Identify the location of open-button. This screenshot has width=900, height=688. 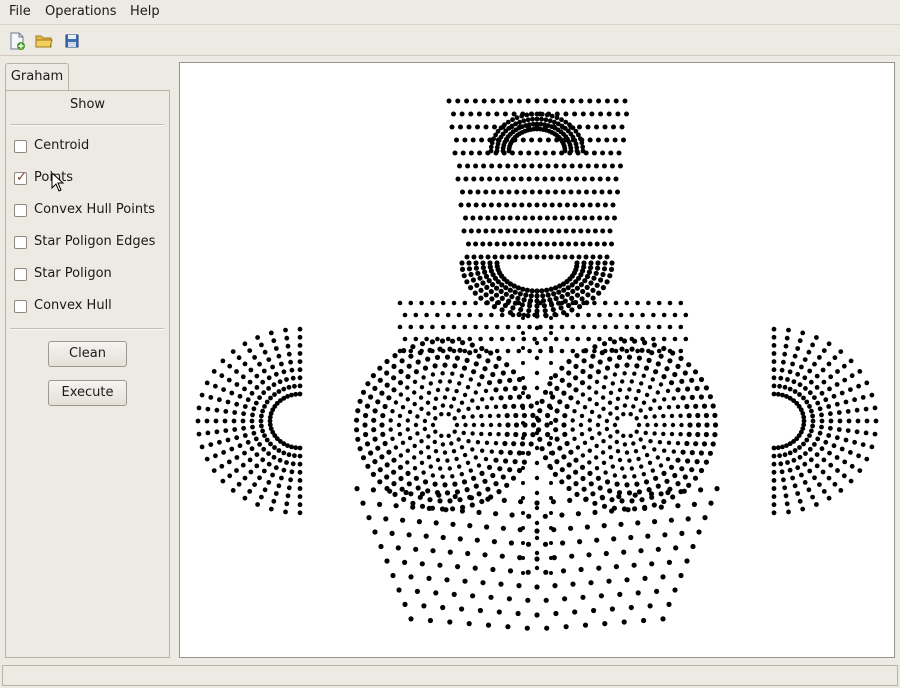
(44, 41).